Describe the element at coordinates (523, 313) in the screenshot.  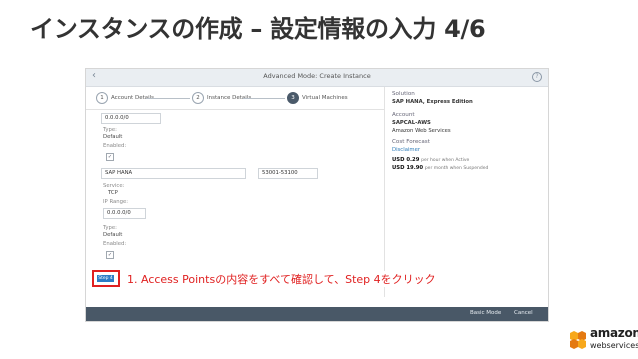
I see `cancel-button: Cancel` at that location.